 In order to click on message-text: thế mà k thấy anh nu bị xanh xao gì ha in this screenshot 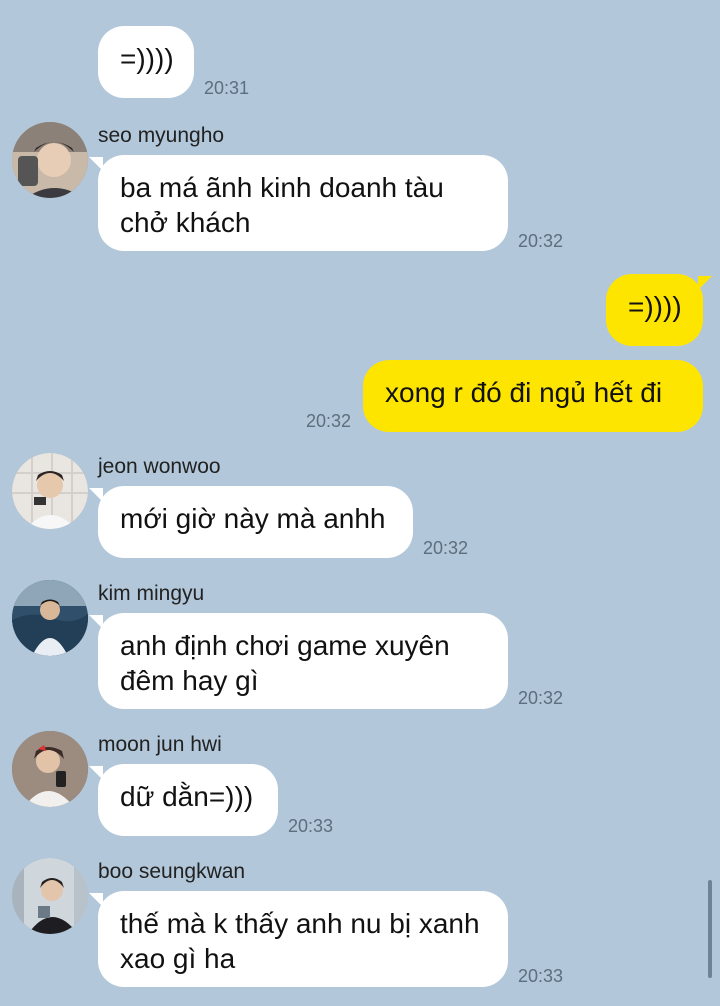, I will do `click(300, 941)`.